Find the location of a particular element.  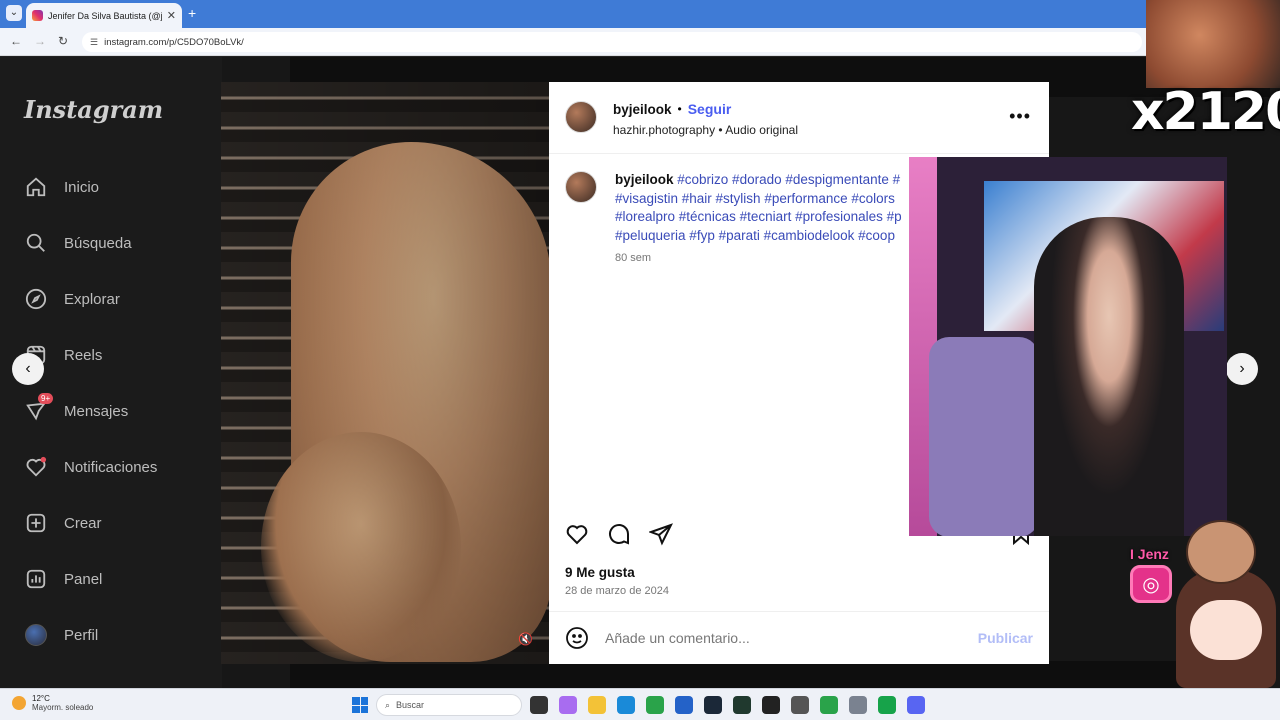

file-explorer-icon is located at coordinates (597, 705).